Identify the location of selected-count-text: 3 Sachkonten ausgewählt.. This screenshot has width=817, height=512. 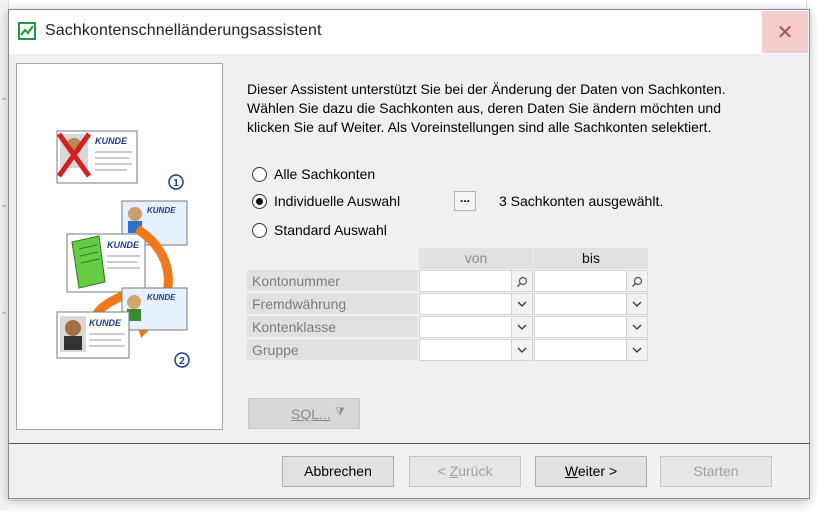
(581, 201).